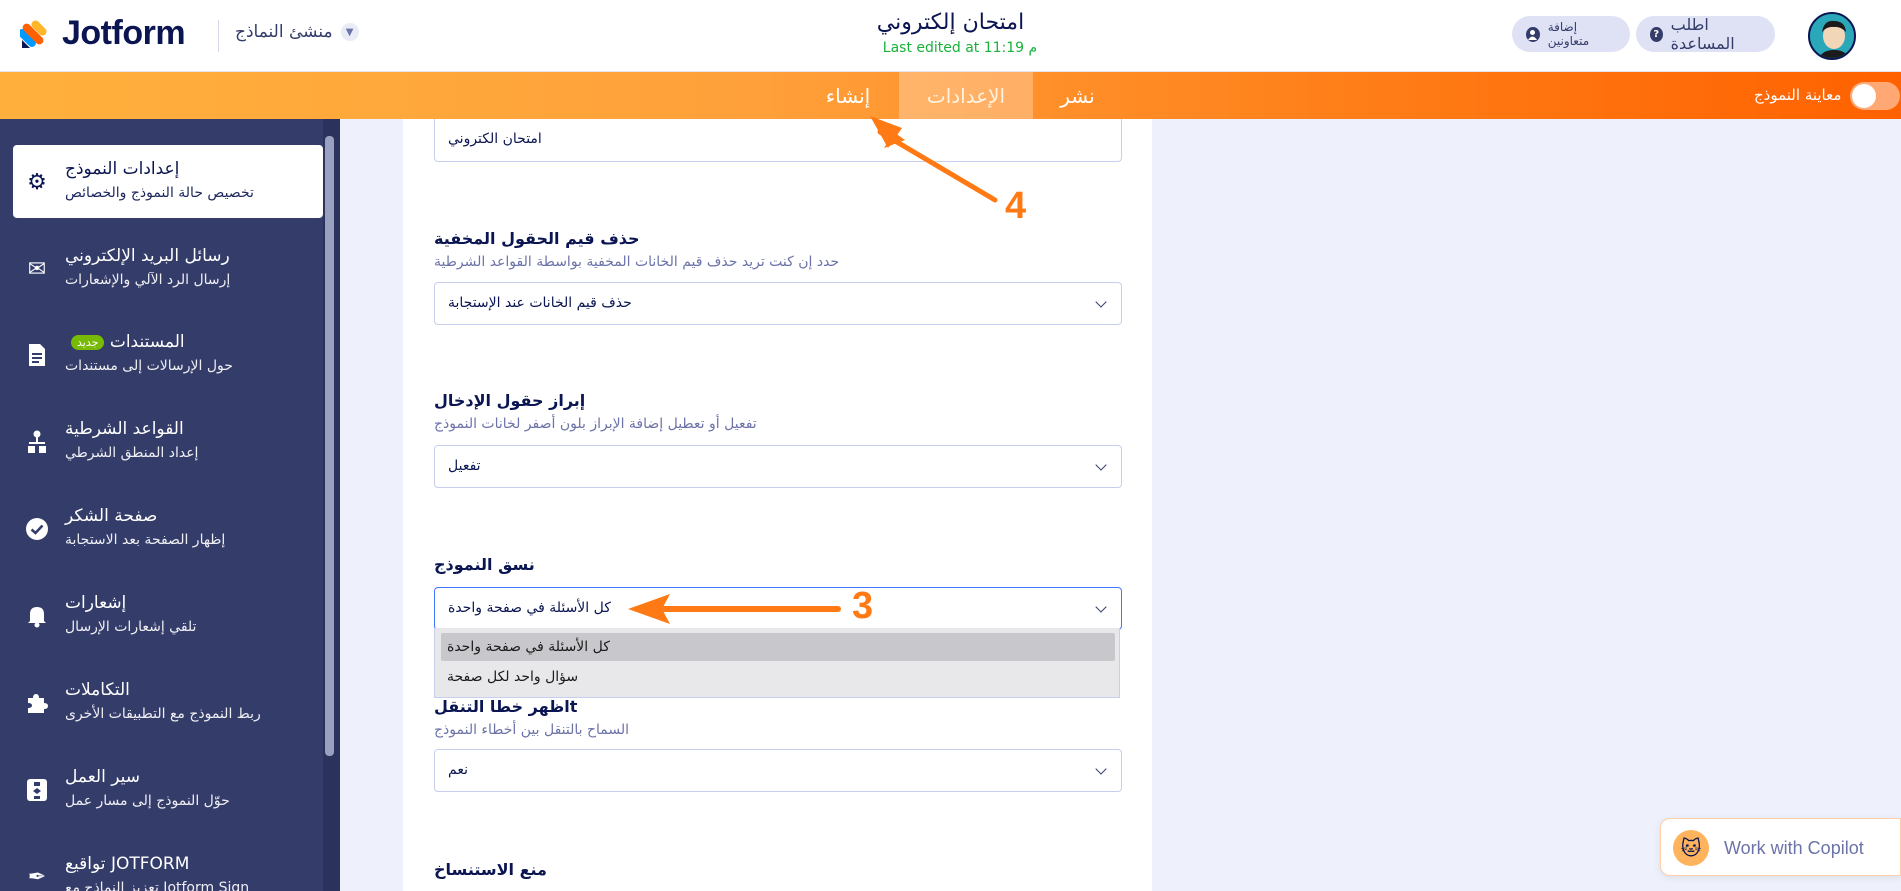 The image size is (1901, 891). What do you see at coordinates (111, 516) in the screenshot?
I see `sidebar-item-title: صفحة الشكر` at bounding box center [111, 516].